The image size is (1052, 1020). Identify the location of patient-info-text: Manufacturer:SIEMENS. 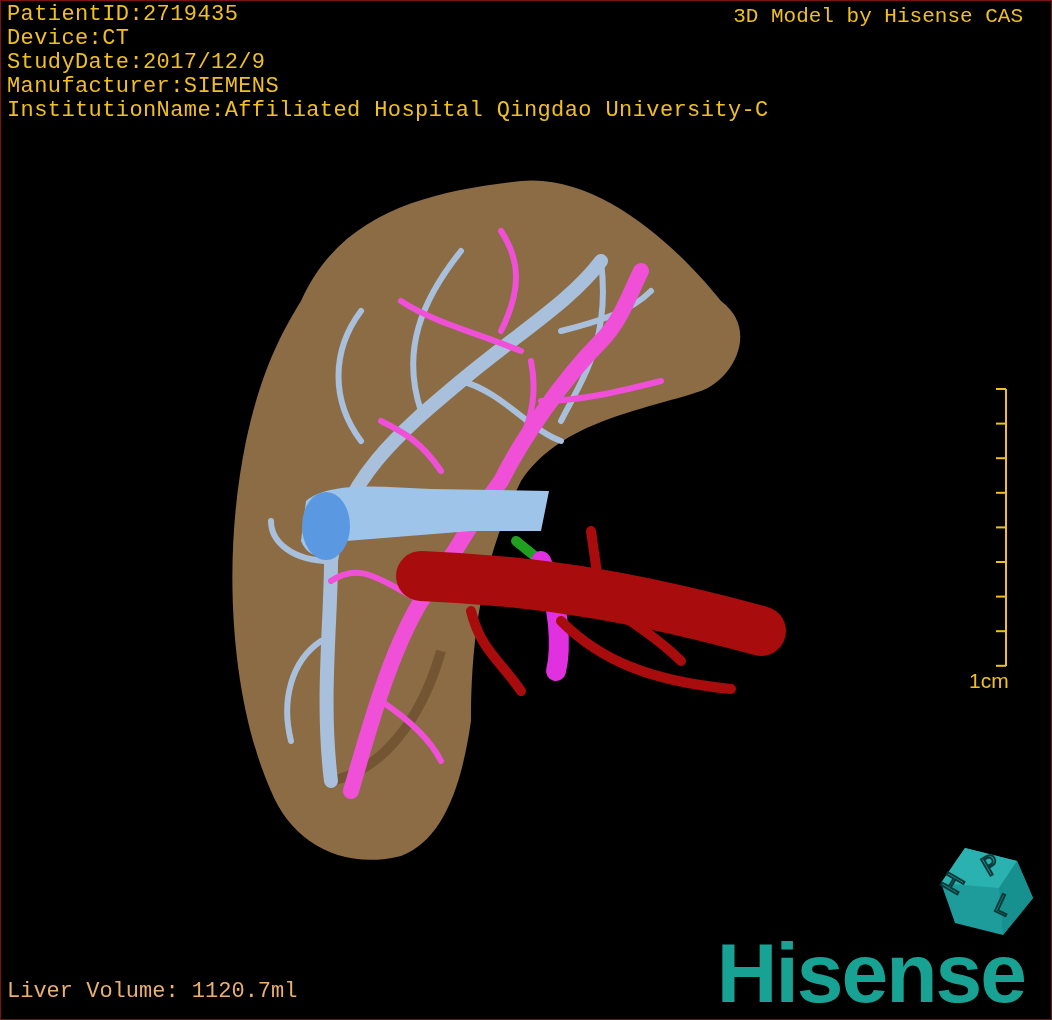
(143, 87).